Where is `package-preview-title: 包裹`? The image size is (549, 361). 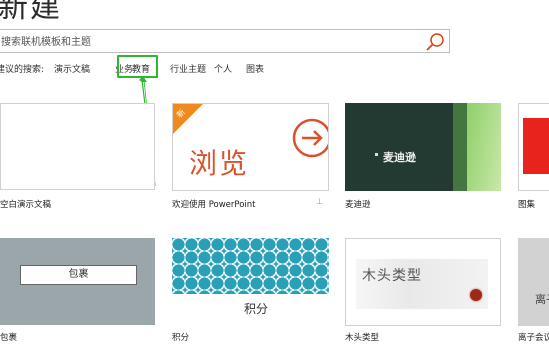
package-preview-title: 包裹 is located at coordinates (78, 275).